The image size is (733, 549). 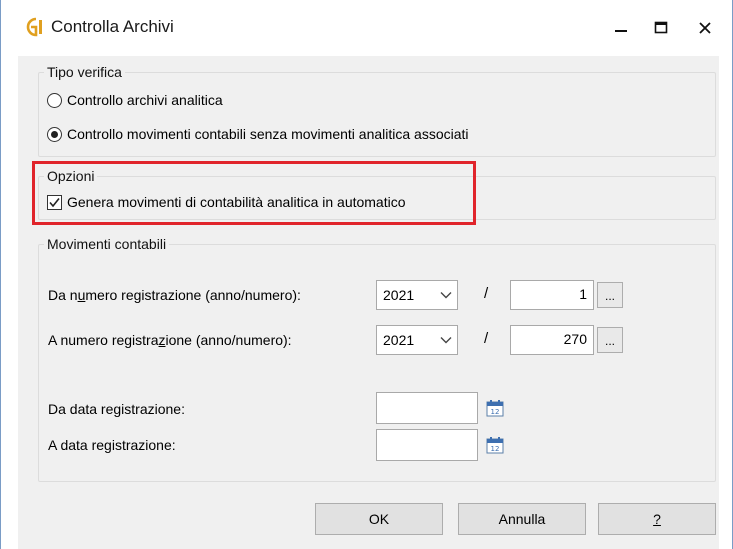 What do you see at coordinates (54, 100) in the screenshot?
I see `radio-button` at bounding box center [54, 100].